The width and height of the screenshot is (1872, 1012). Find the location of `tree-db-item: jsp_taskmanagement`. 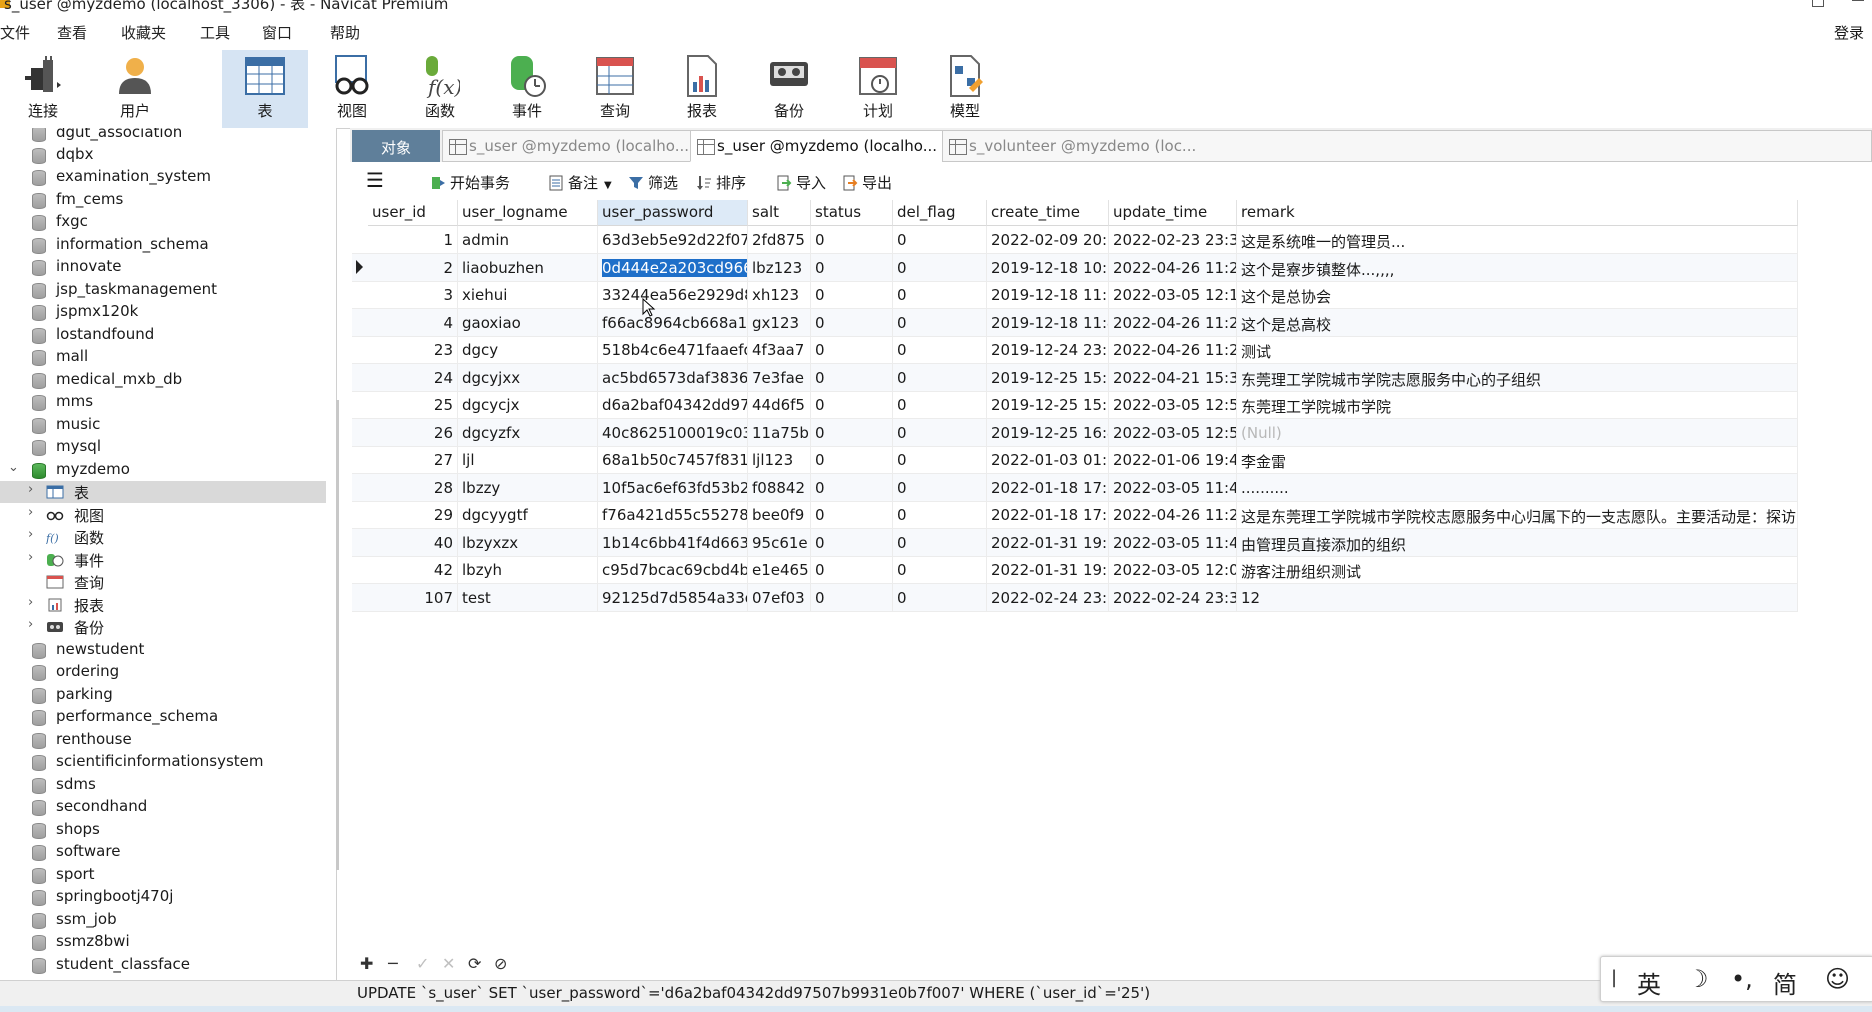

tree-db-item: jsp_taskmanagement is located at coordinates (163, 290).